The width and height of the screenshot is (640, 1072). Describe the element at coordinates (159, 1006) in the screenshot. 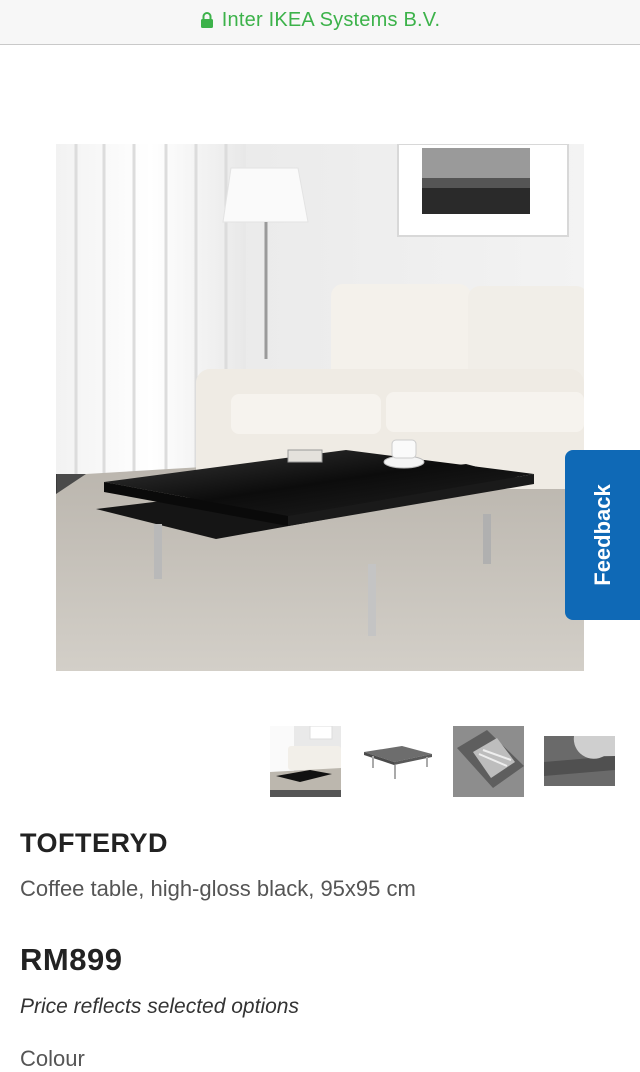

I see `price-note: Price reflects selected options` at that location.